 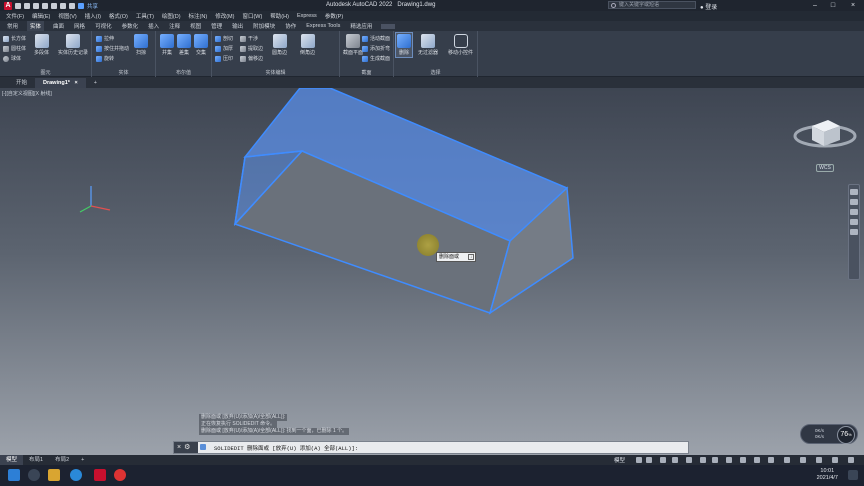 I want to click on zoom-icon, so click(x=854, y=212).